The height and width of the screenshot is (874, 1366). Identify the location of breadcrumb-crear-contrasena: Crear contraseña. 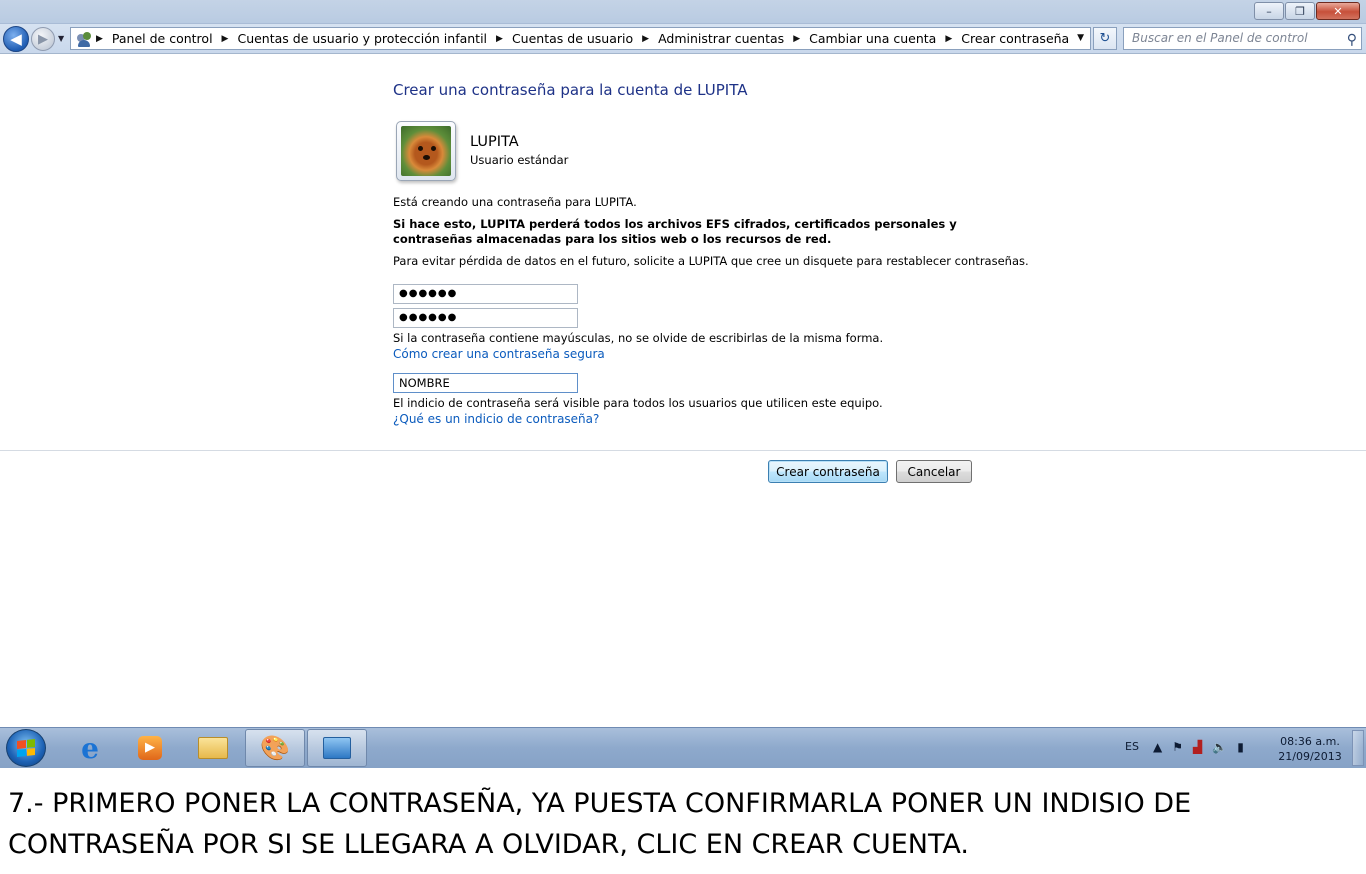
(1015, 38).